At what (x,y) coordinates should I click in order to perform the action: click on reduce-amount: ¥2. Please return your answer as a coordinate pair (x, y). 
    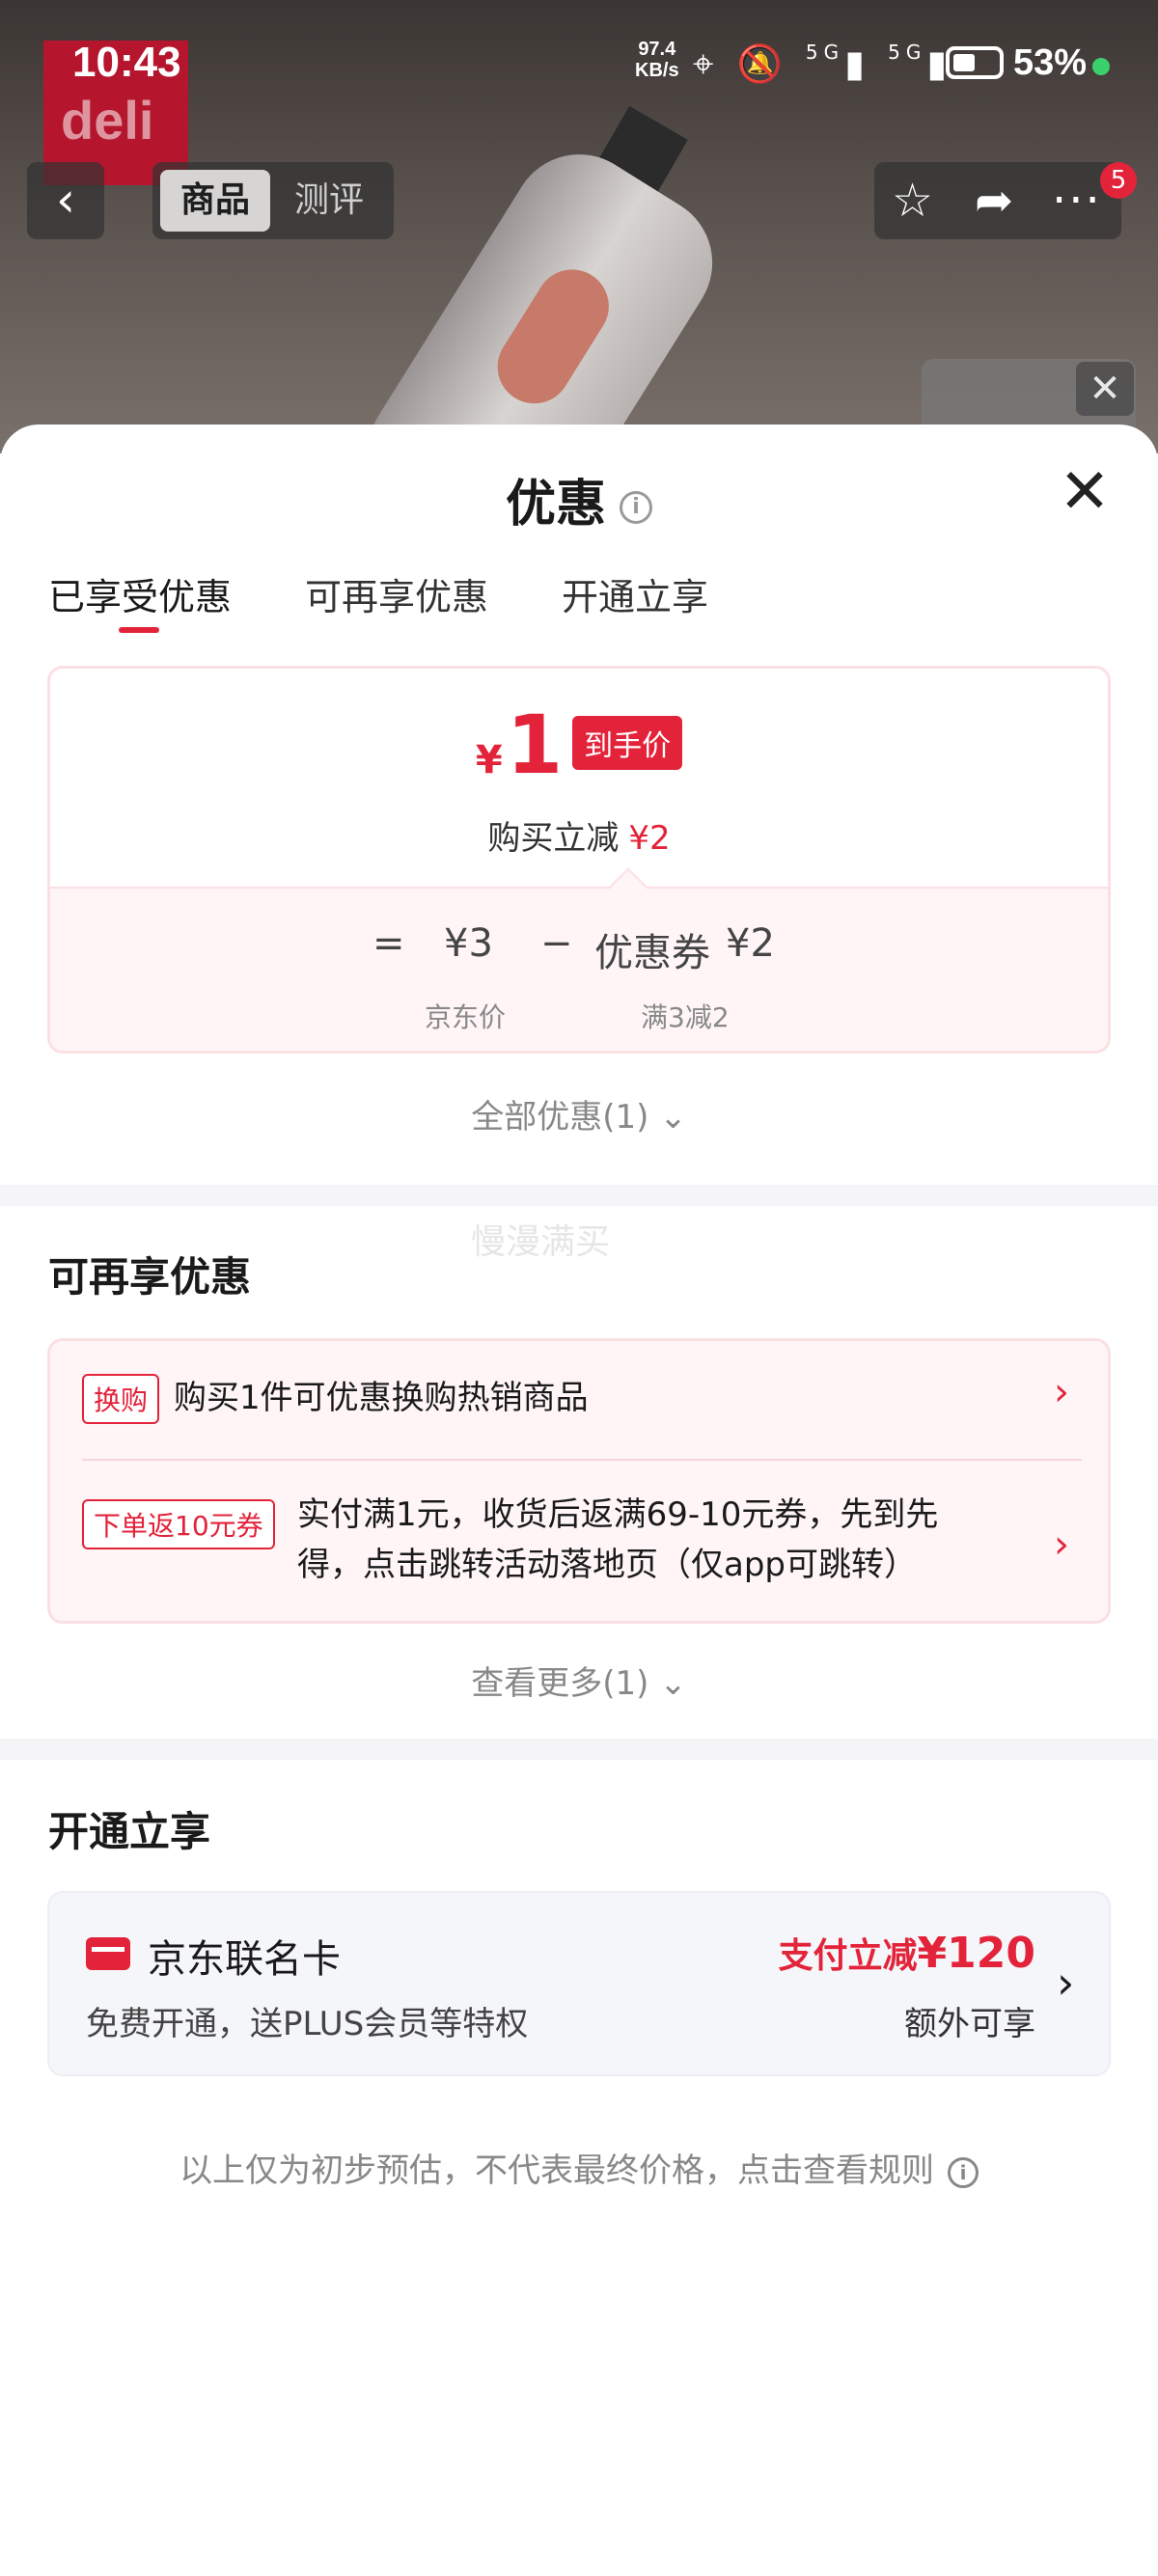
    Looking at the image, I should click on (649, 838).